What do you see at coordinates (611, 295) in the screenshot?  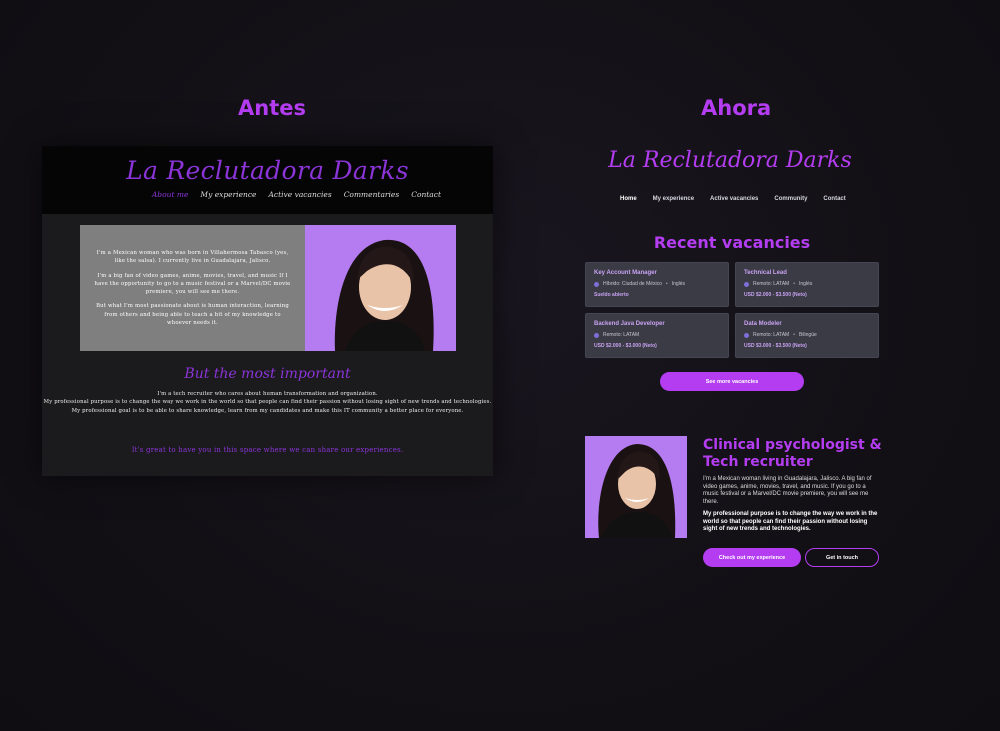 I see `vacancy-salary: Sueldo abierto` at bounding box center [611, 295].